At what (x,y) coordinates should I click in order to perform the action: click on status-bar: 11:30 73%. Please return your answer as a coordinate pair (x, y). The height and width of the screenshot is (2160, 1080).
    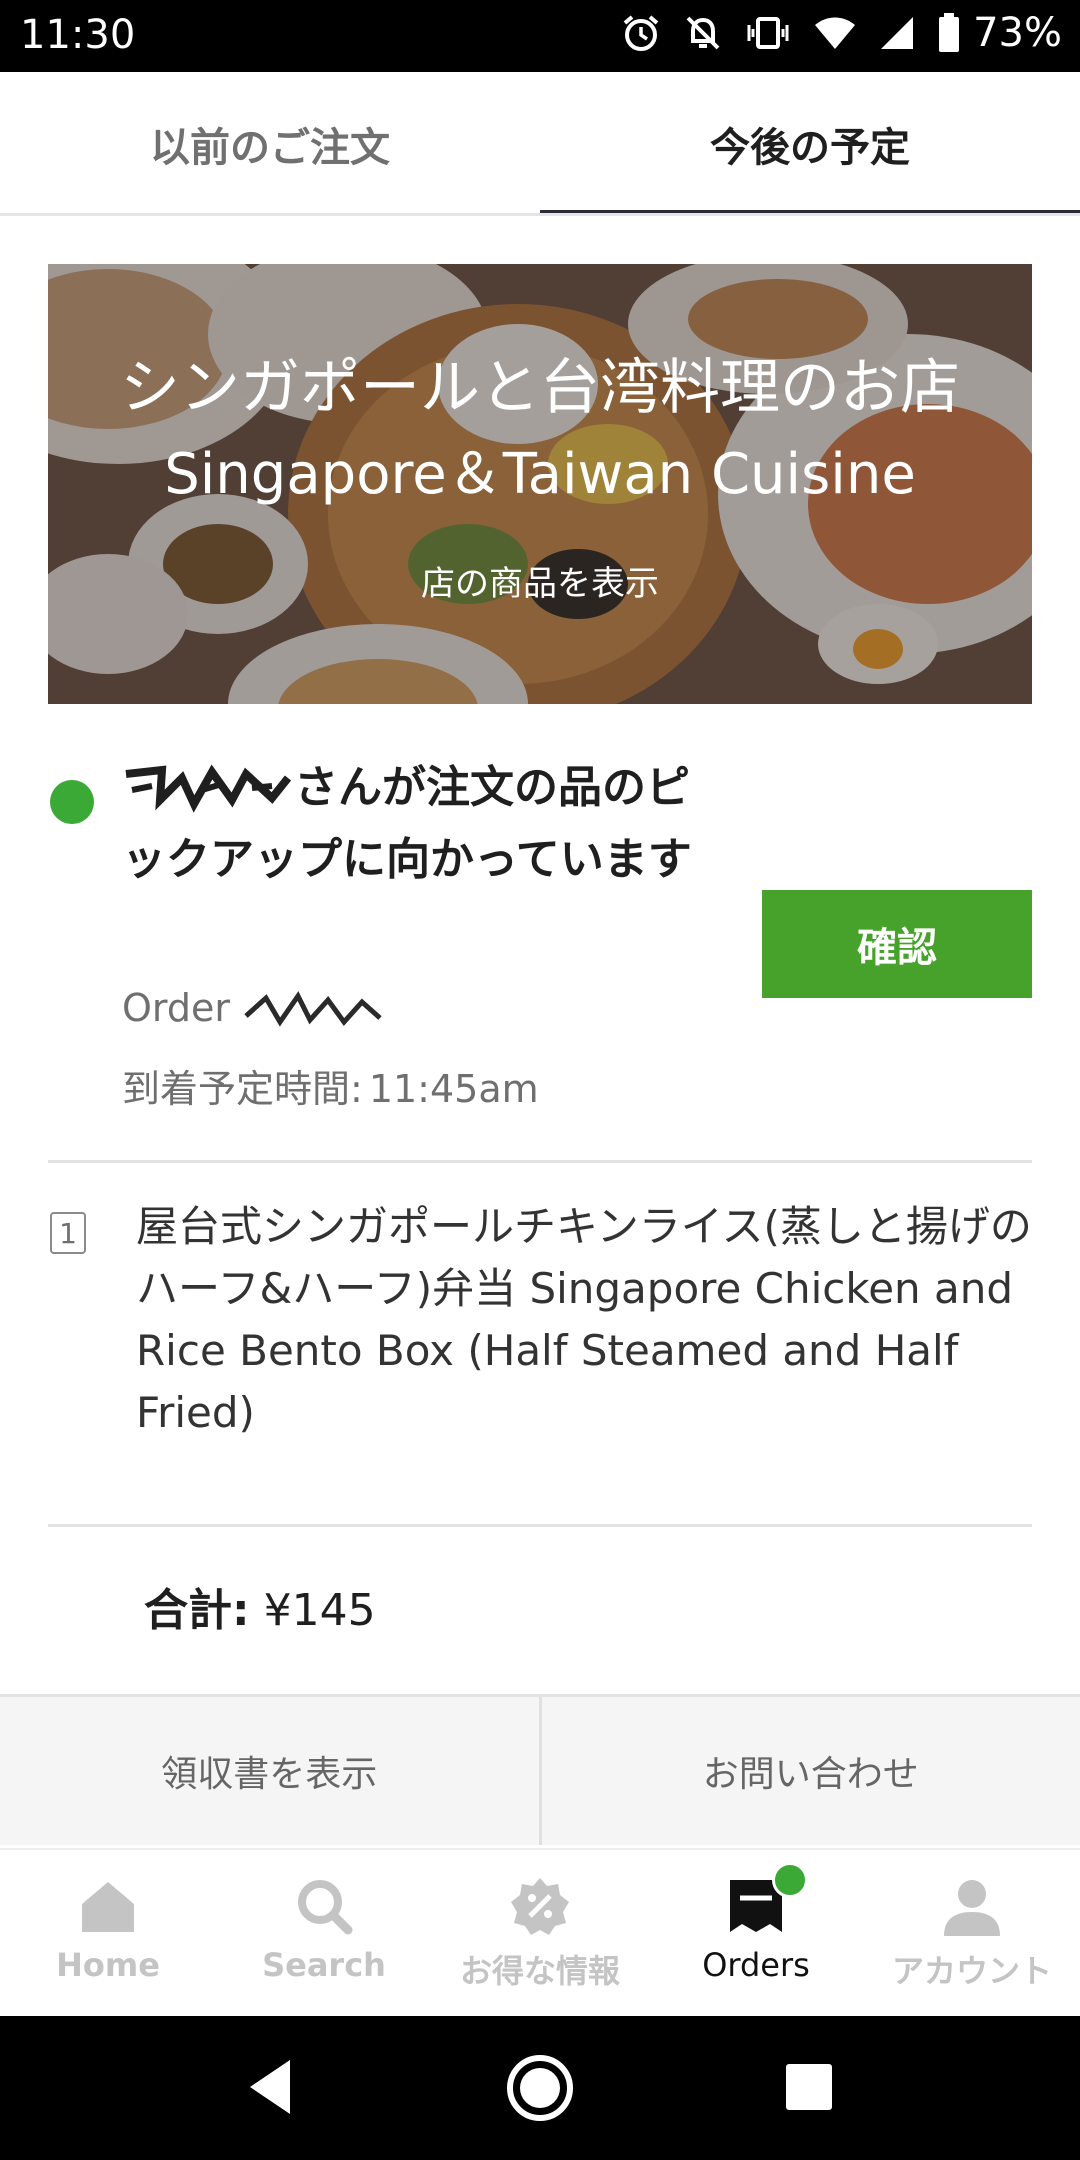
    Looking at the image, I should click on (540, 36).